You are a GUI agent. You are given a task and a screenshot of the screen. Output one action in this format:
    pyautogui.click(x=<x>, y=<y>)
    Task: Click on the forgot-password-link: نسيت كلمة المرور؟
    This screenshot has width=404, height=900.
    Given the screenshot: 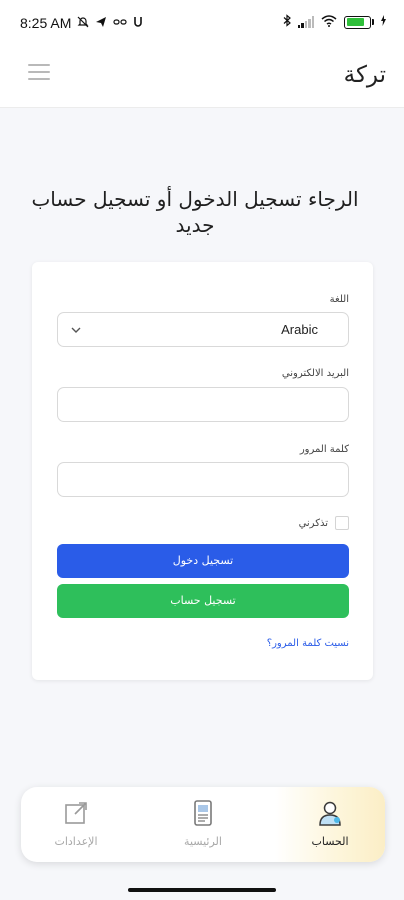 What is the action you would take?
    pyautogui.click(x=308, y=643)
    